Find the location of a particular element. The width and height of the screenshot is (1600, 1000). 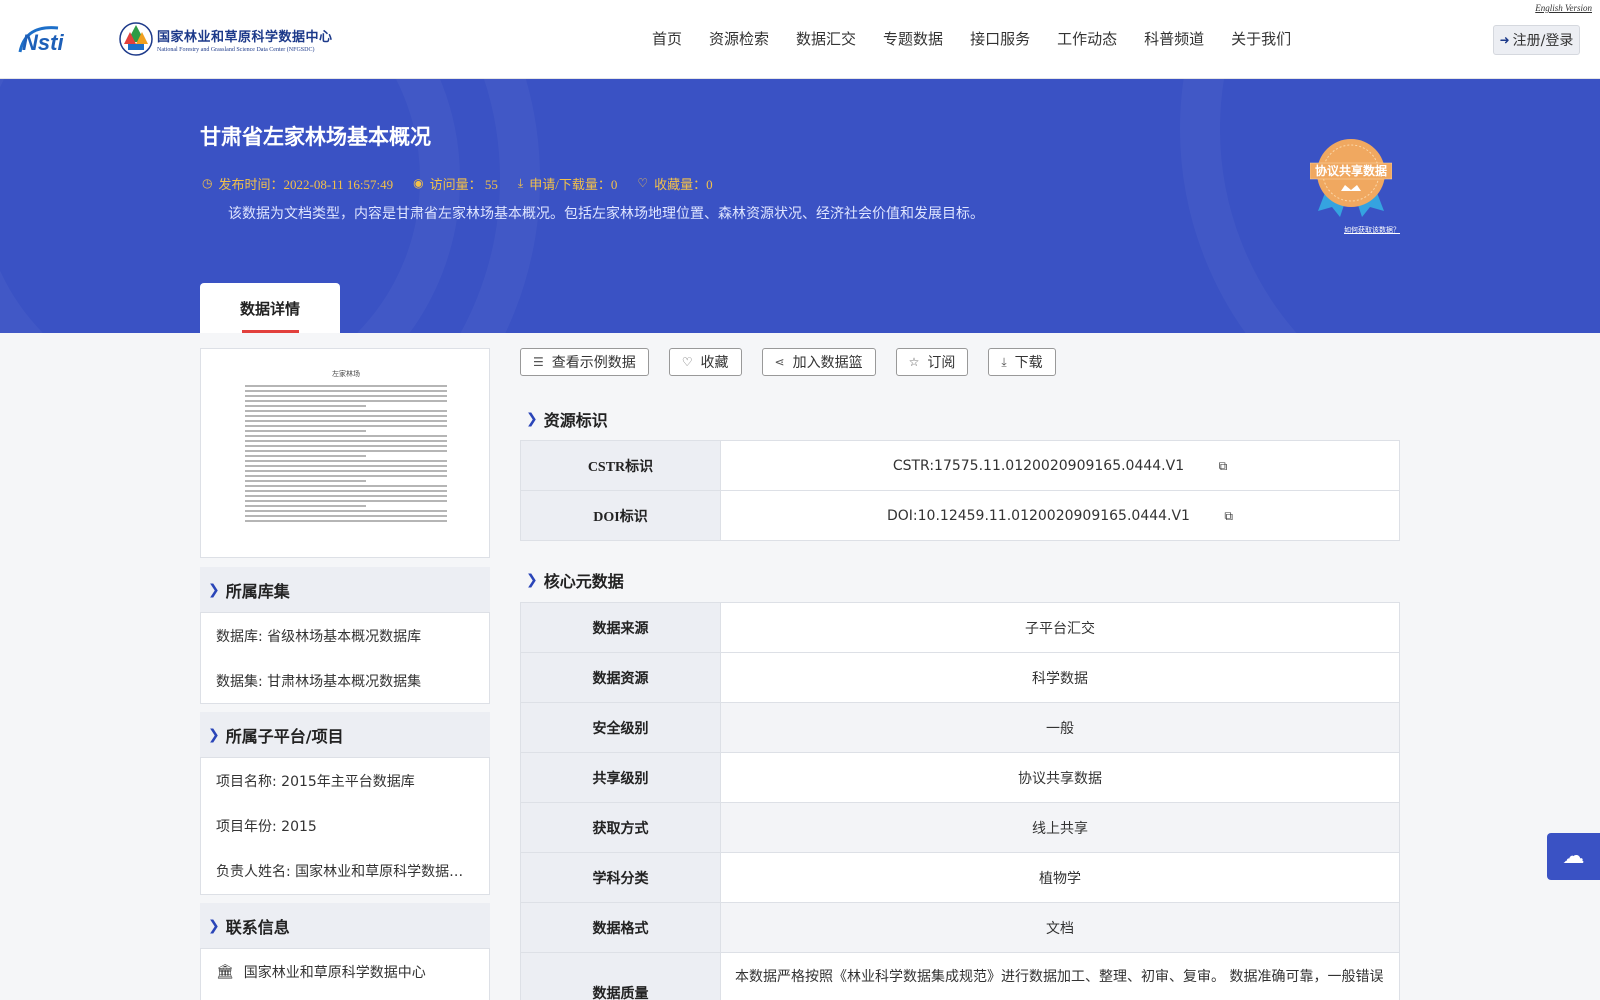

metadata-value: 线上共享 is located at coordinates (1060, 827).